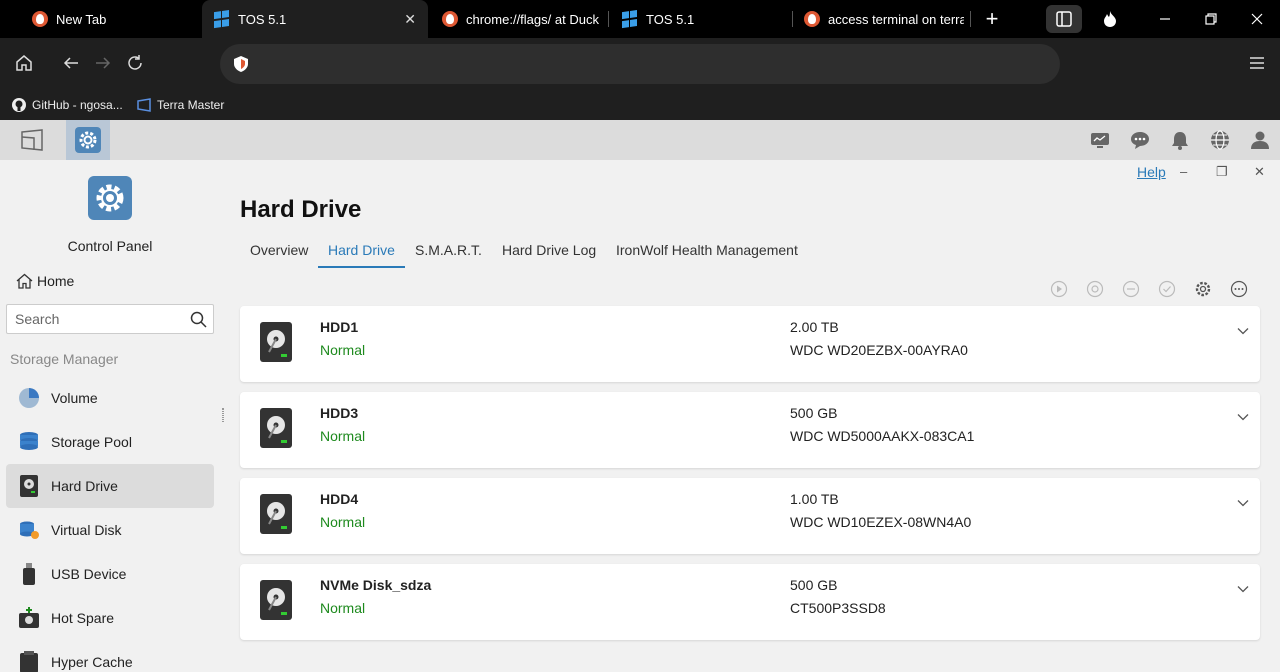  I want to click on fire-icon, so click(1110, 19).